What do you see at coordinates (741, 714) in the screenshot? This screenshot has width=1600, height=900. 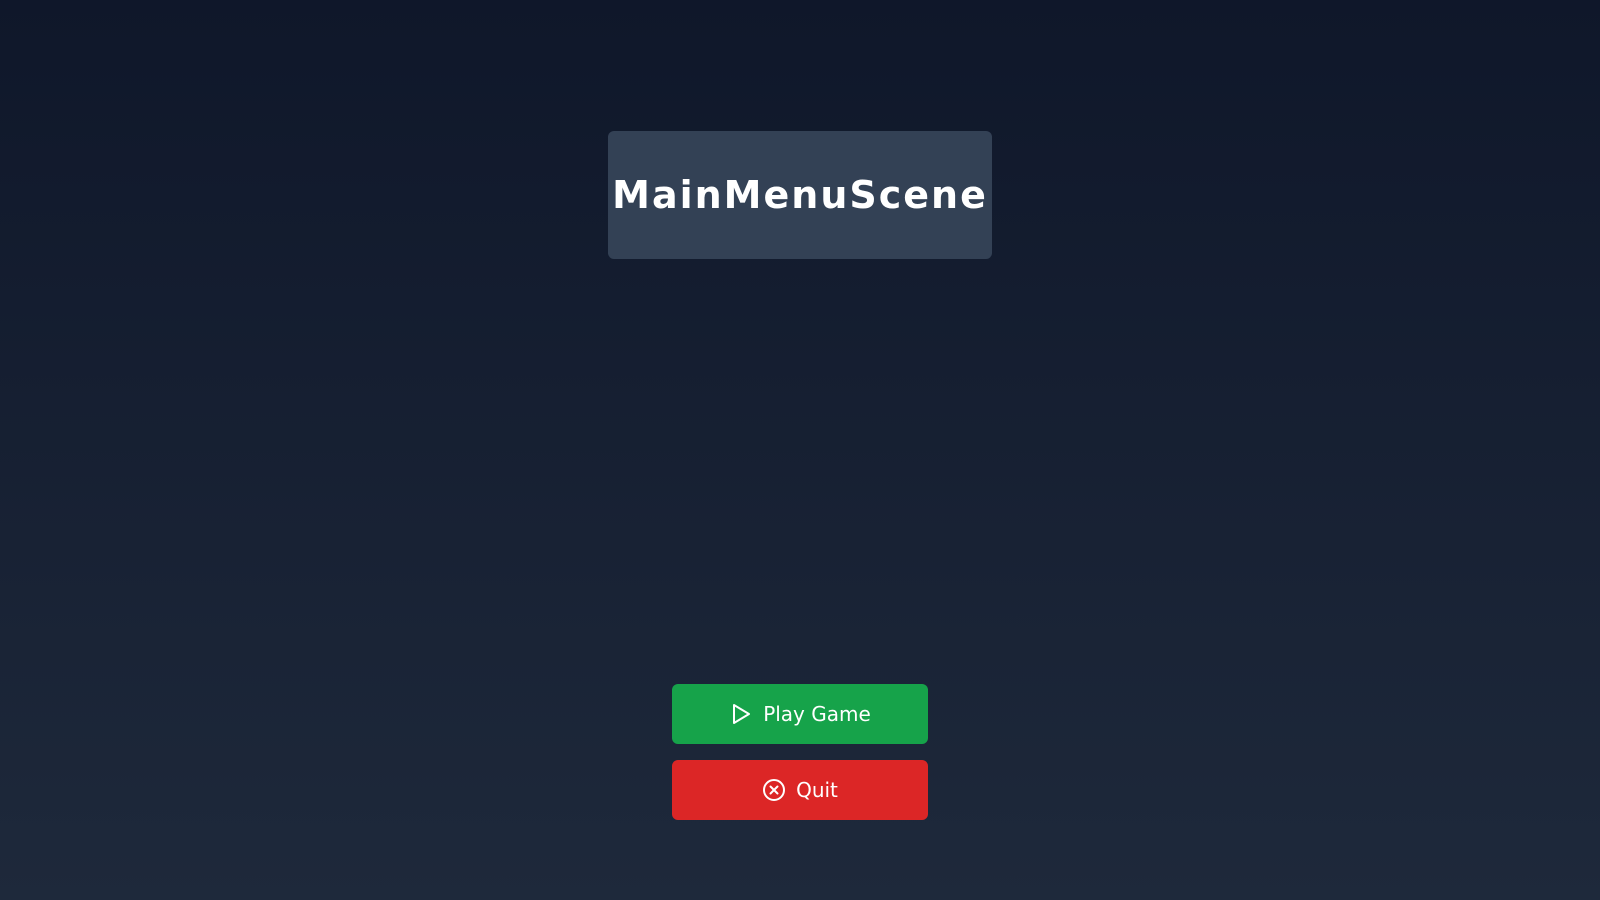 I see `play-icon` at bounding box center [741, 714].